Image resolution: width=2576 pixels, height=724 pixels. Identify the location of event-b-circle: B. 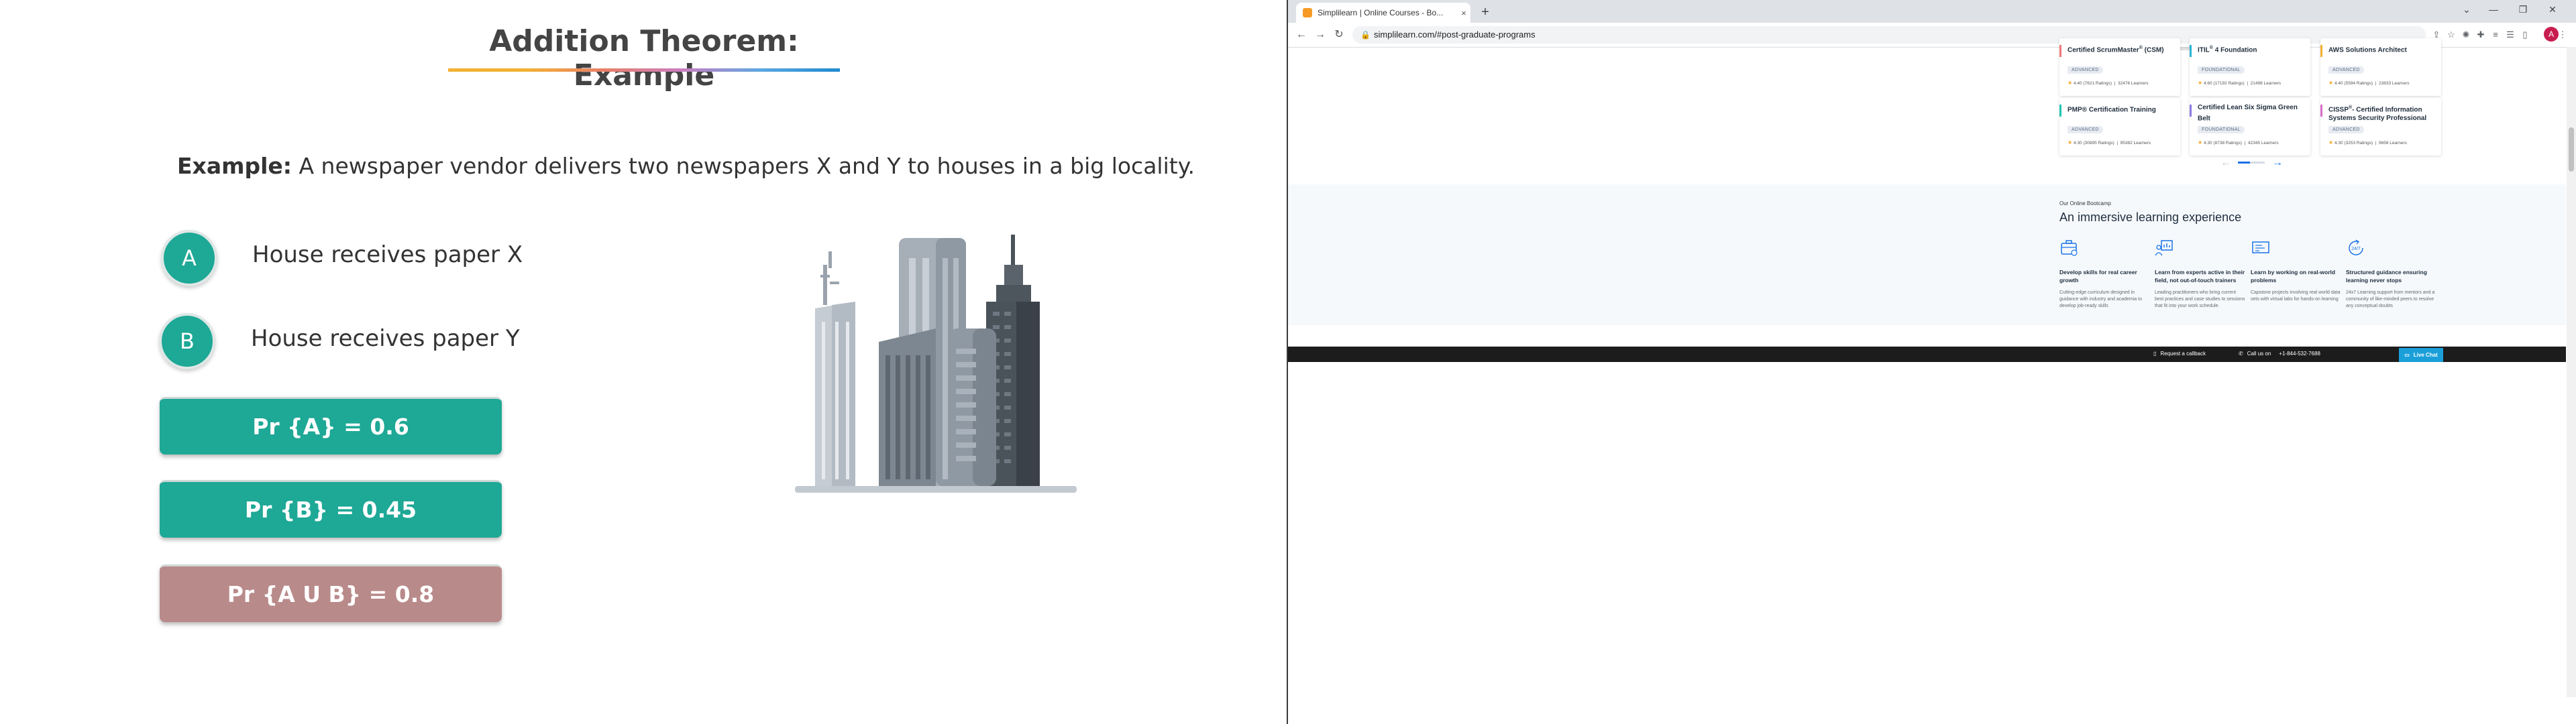
(187, 341).